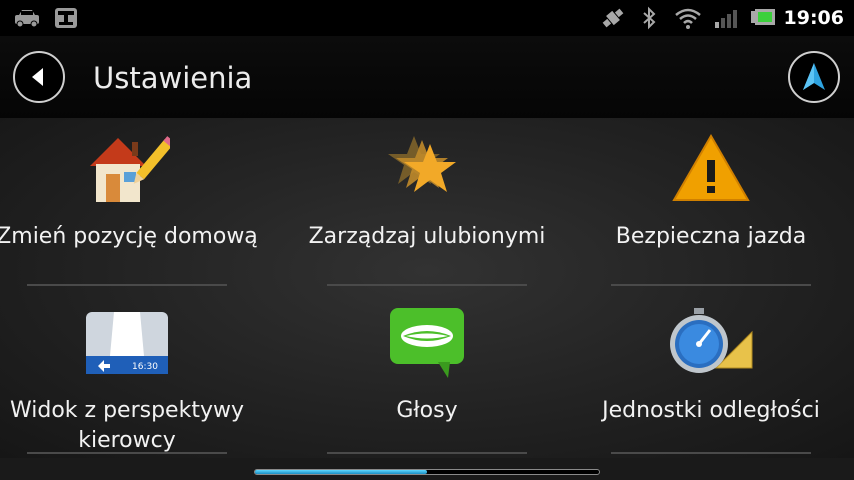 The width and height of the screenshot is (854, 480). I want to click on voices-lips-icon, so click(427, 343).